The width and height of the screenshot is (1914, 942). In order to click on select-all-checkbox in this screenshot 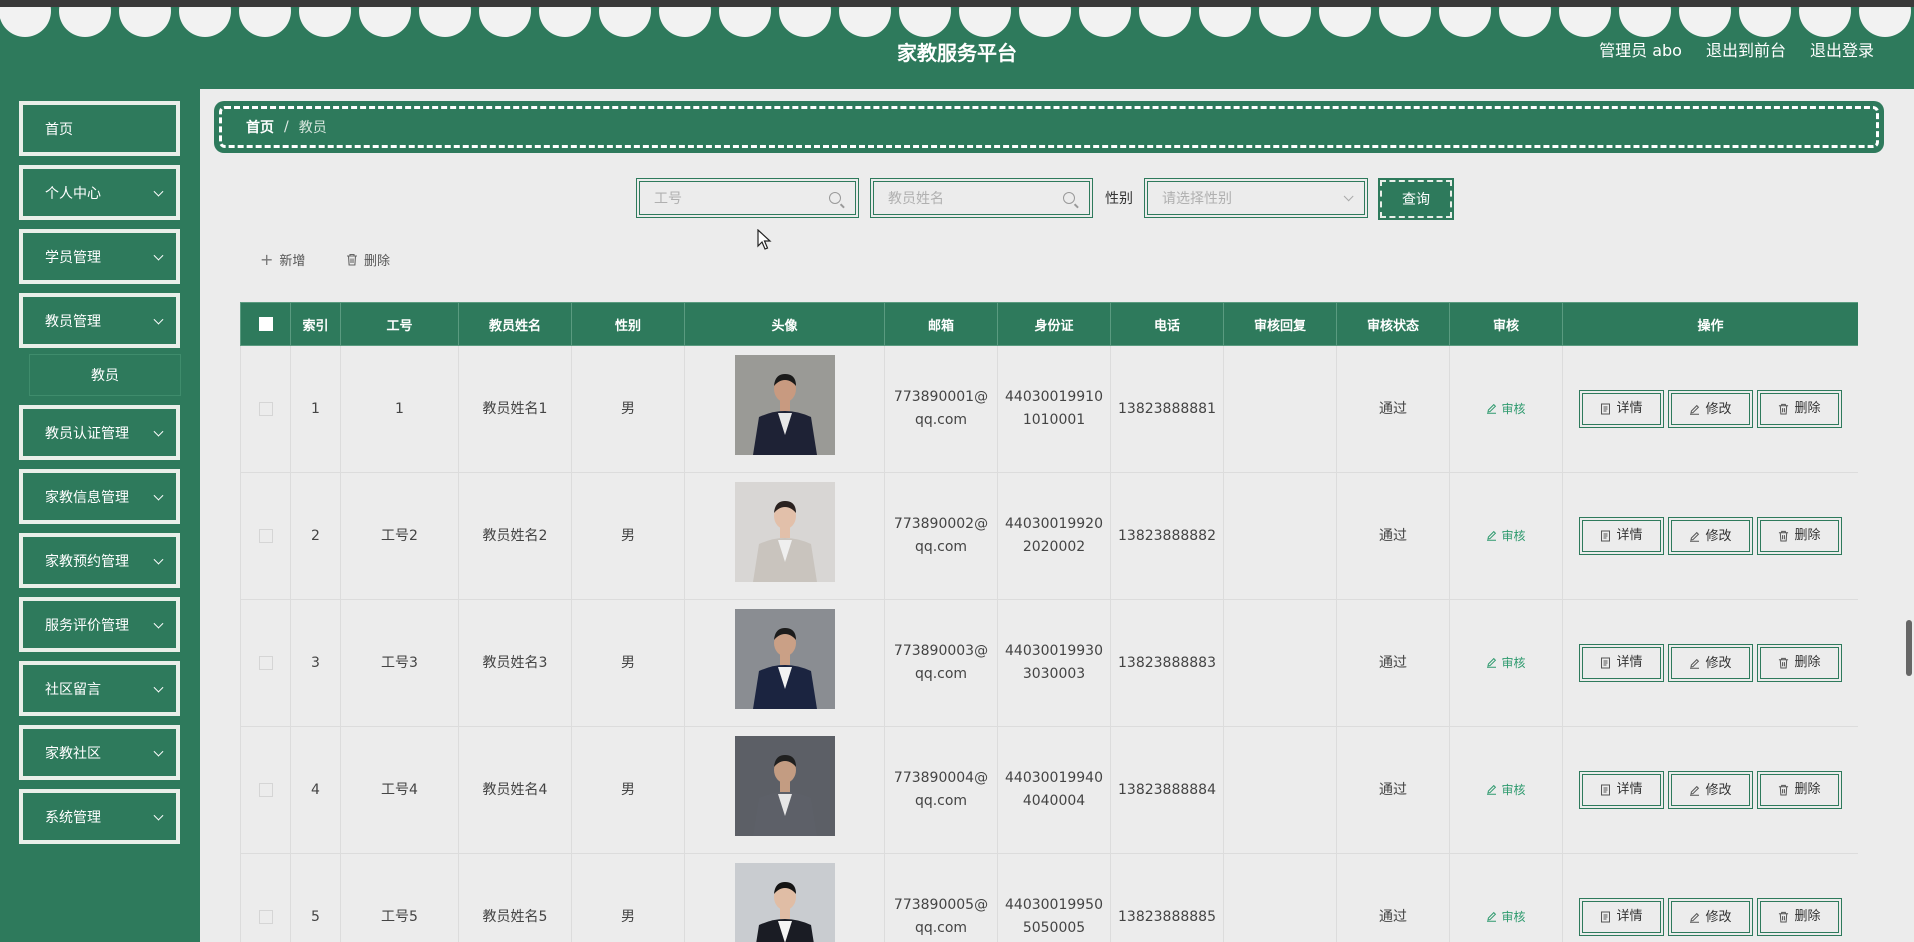, I will do `click(265, 324)`.